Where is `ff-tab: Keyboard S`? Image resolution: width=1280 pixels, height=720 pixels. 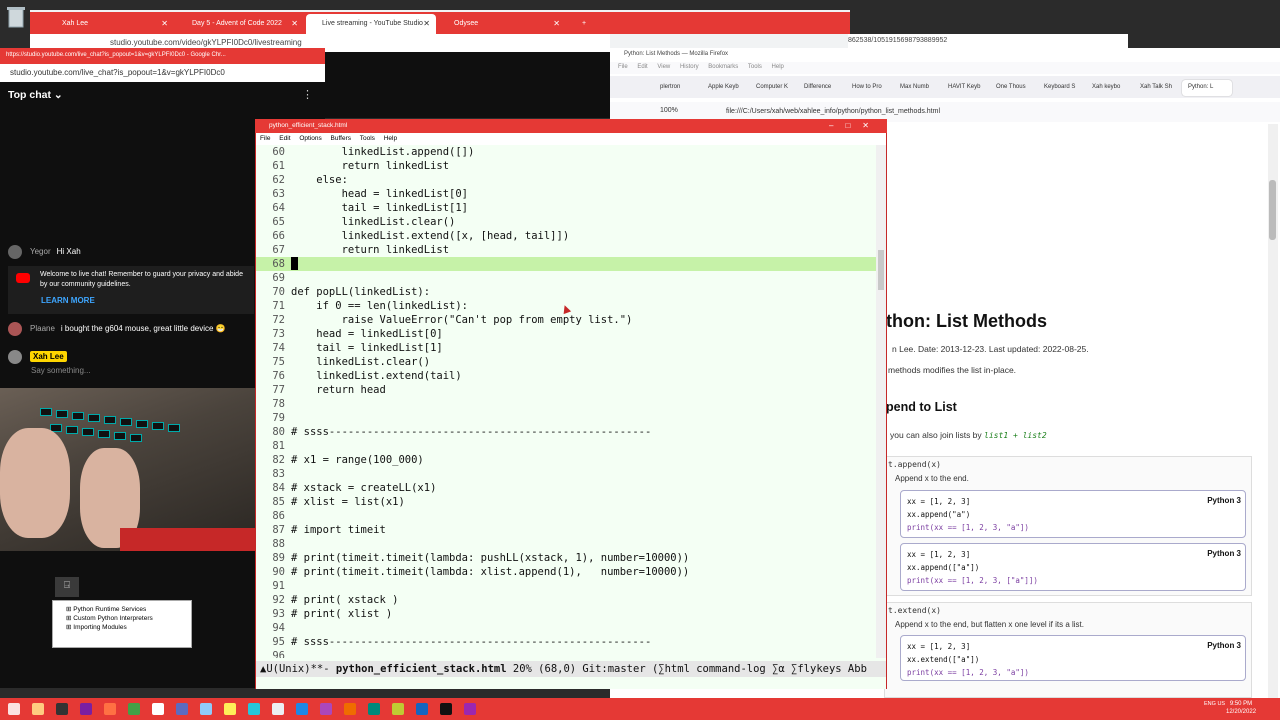 ff-tab: Keyboard S is located at coordinates (1061, 88).